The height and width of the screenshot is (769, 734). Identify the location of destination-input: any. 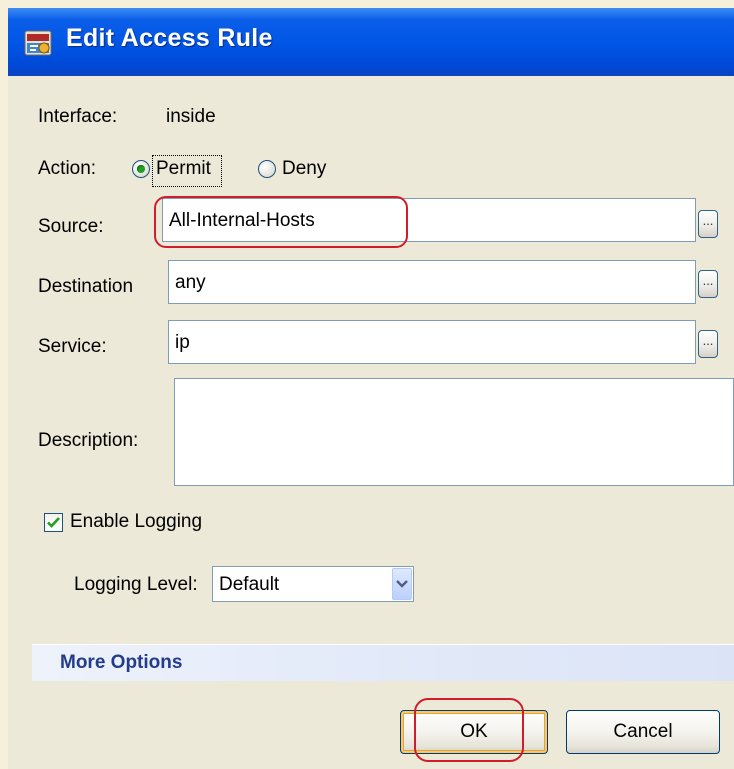
(432, 282).